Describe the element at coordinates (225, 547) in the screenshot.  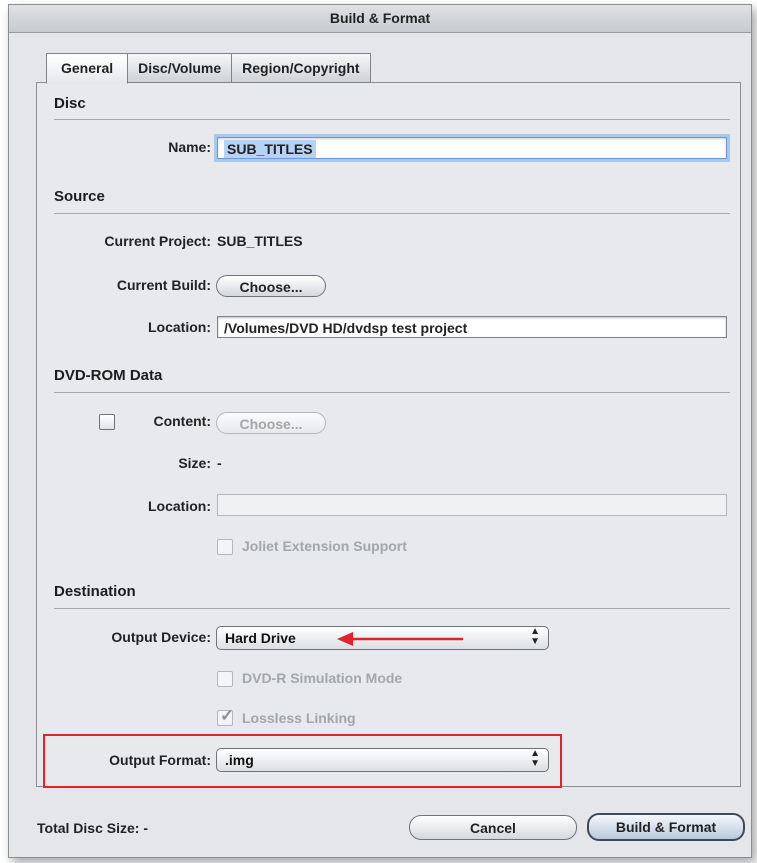
I see `joliet-checkbox` at that location.